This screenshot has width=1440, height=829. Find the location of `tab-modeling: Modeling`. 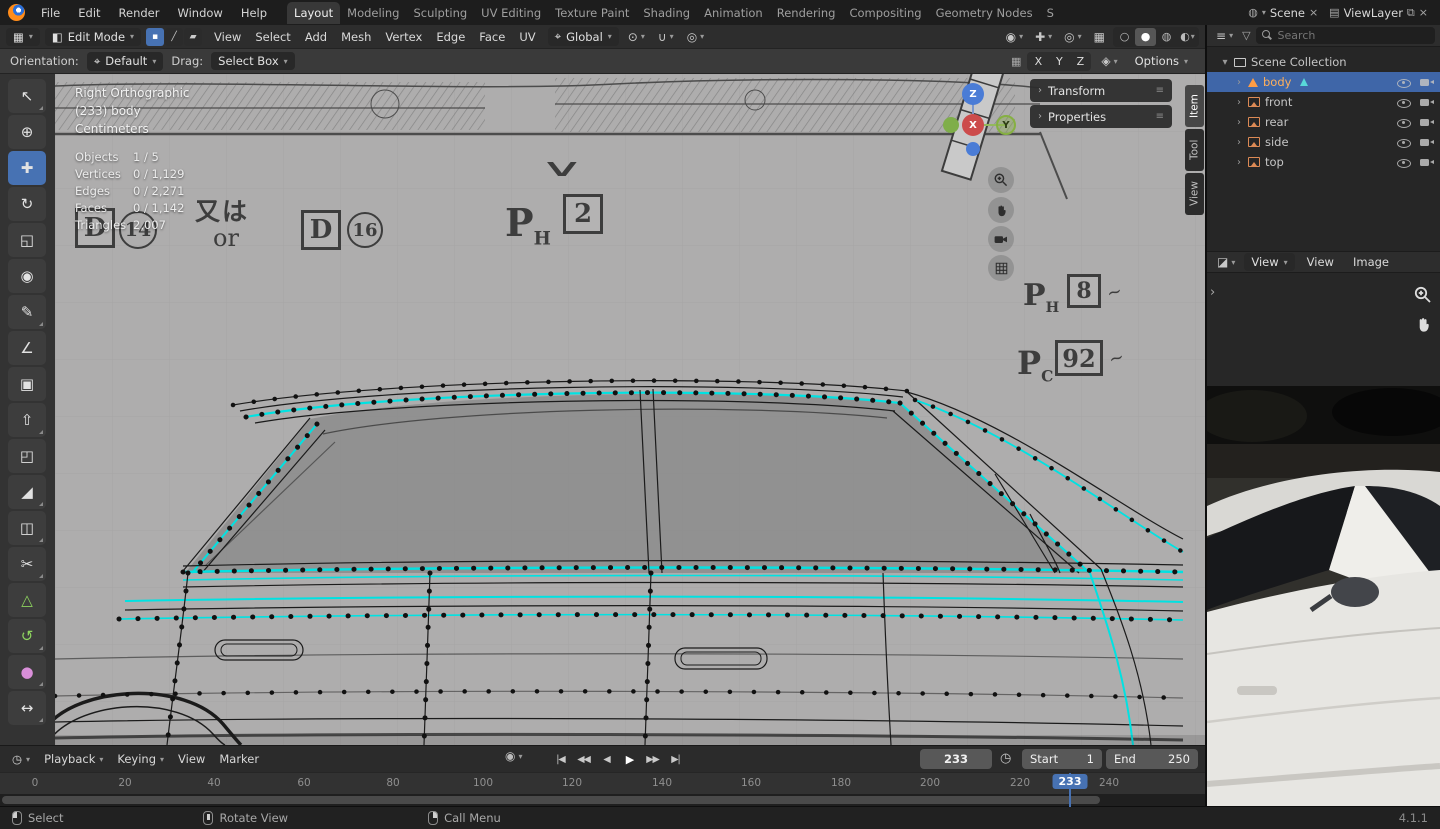

tab-modeling: Modeling is located at coordinates (373, 13).